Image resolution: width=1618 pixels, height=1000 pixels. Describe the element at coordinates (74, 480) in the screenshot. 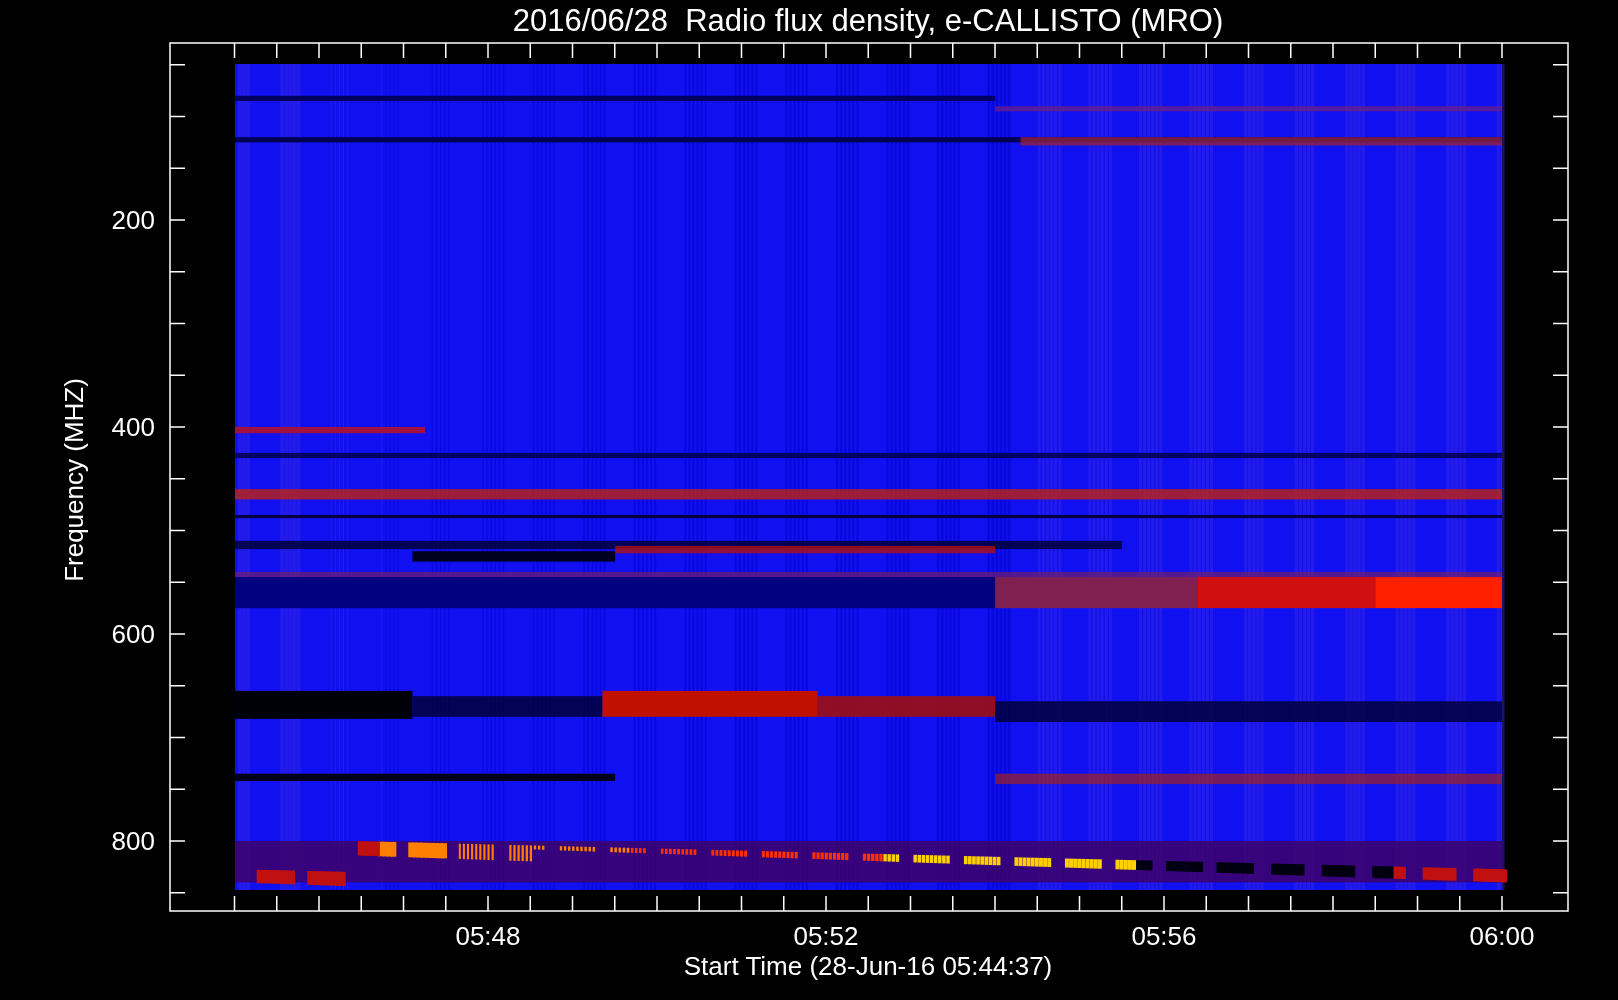

I see `y-axis-label: Frequency (MHZ)` at that location.